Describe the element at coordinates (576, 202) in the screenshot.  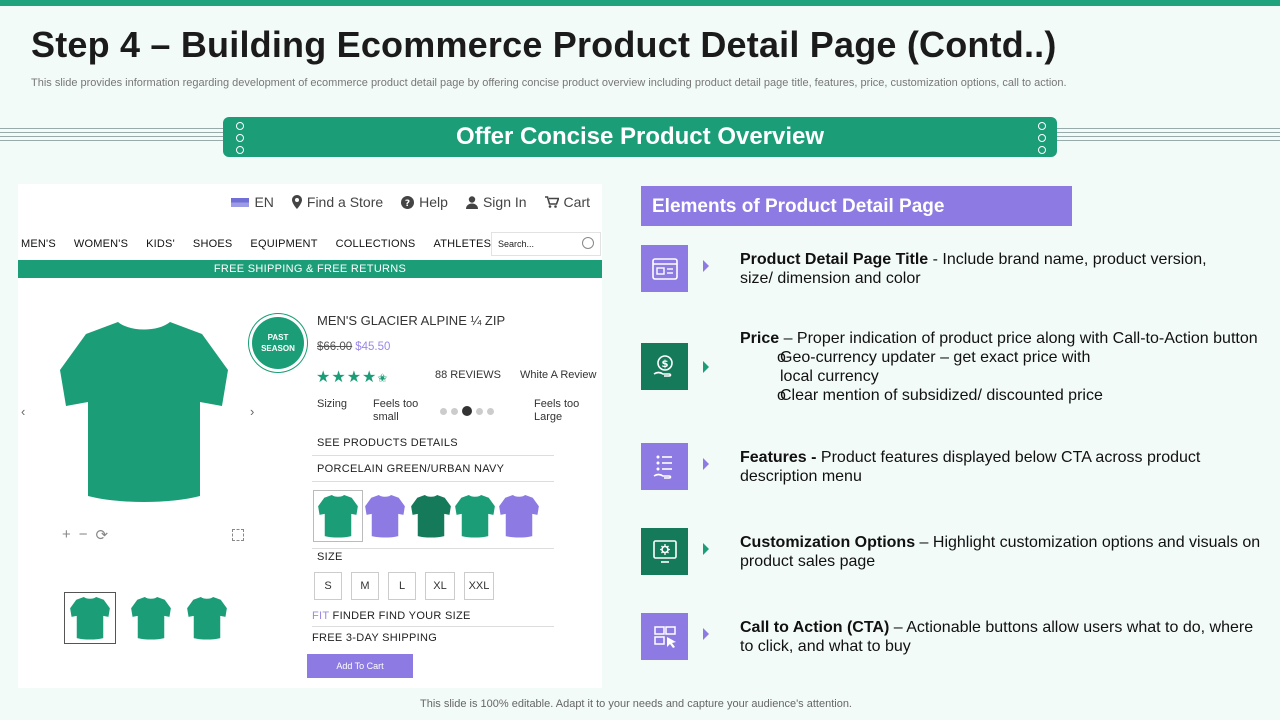
I see `cart-label: Cart` at that location.